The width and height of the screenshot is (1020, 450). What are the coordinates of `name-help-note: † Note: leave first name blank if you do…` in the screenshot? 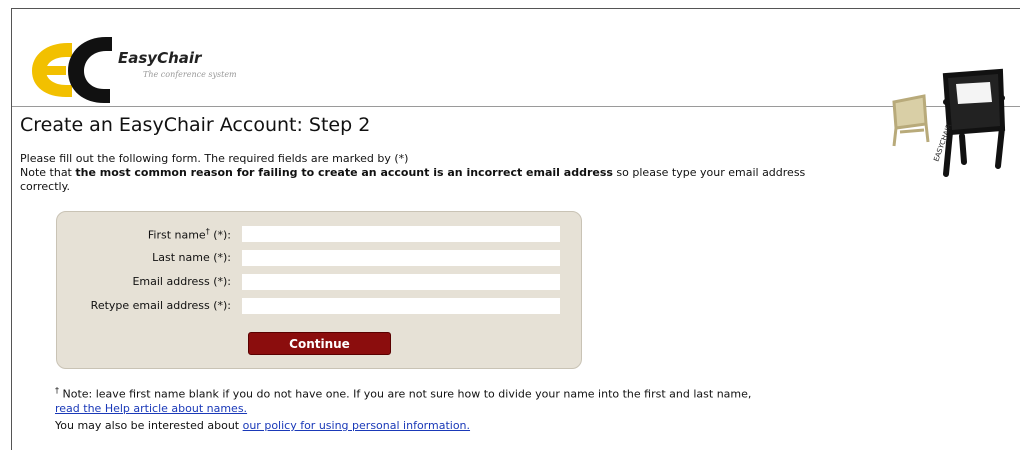 It's located at (445, 400).